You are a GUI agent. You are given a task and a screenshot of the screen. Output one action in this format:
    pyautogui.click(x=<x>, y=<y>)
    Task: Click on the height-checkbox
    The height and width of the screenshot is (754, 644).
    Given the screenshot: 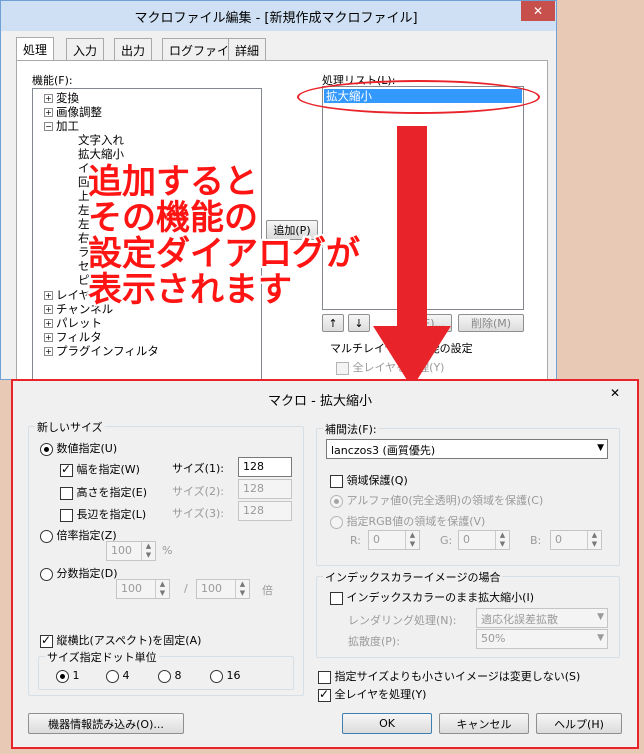 What is the action you would take?
    pyautogui.click(x=66, y=493)
    